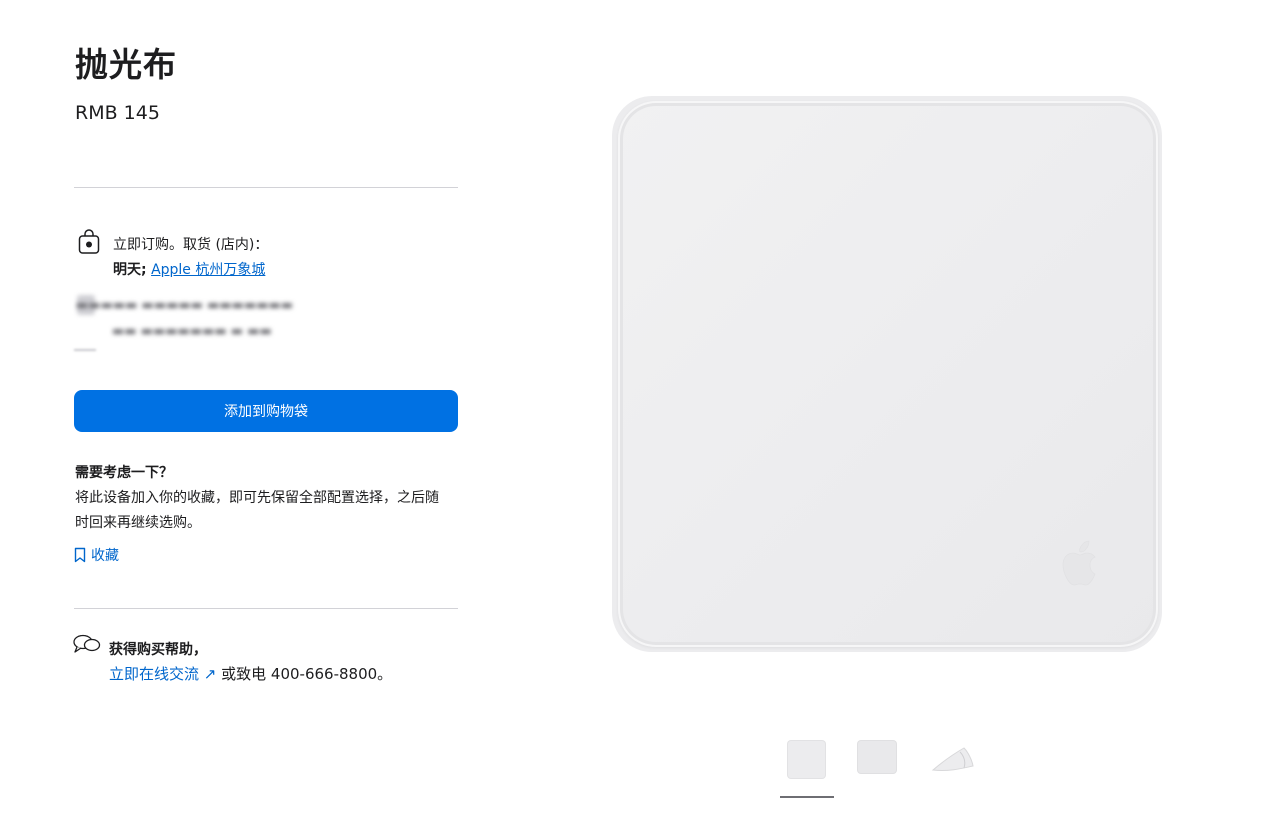 This screenshot has width=1280, height=827. Describe the element at coordinates (185, 305) in the screenshot. I see `redacted-delivery-line-1: ▬▬▬▬▬ ▬▬▬▬▬ ▬▬▬▬▬▬▬` at that location.